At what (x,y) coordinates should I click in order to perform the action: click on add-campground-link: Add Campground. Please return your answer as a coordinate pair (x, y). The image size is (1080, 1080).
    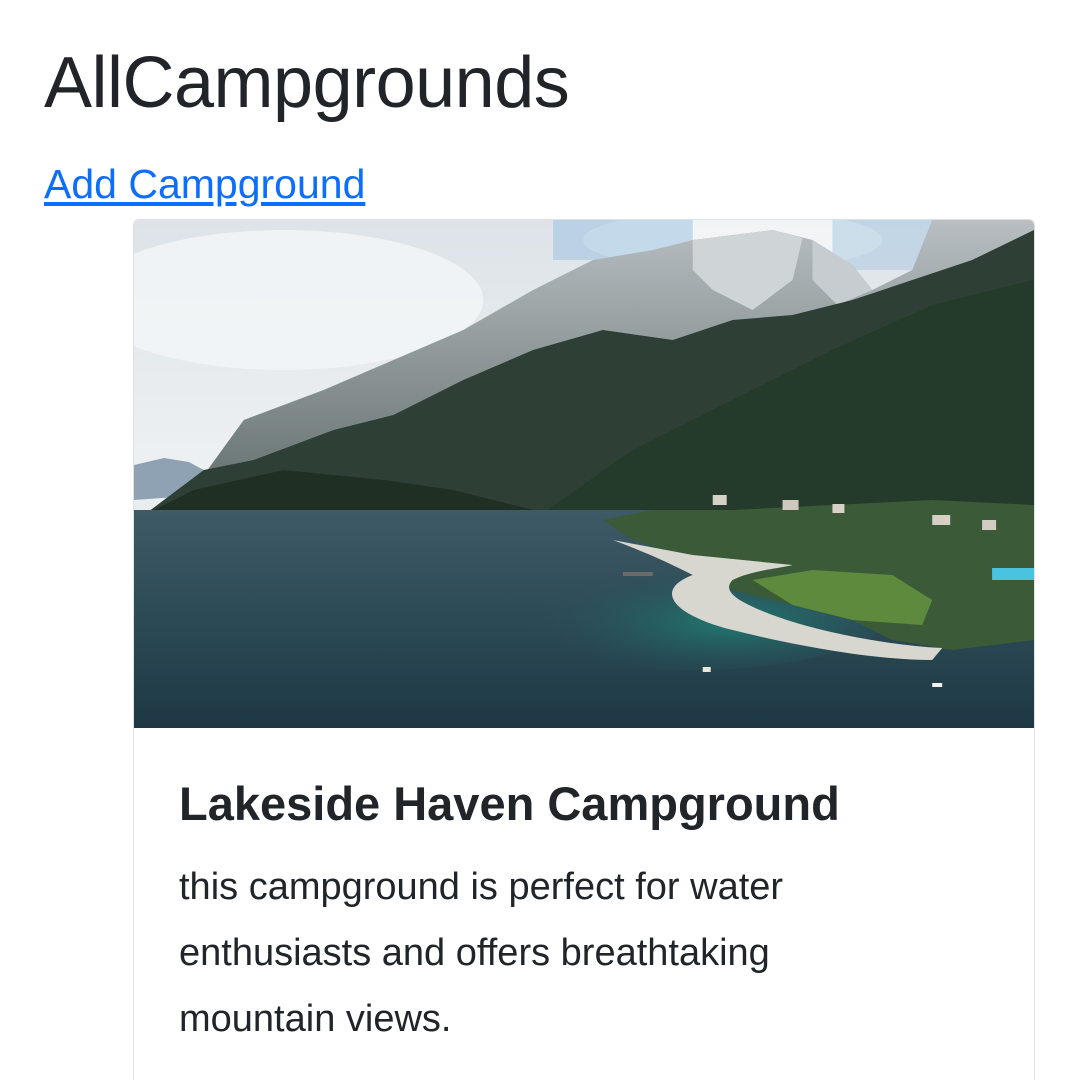
    Looking at the image, I should click on (204, 184).